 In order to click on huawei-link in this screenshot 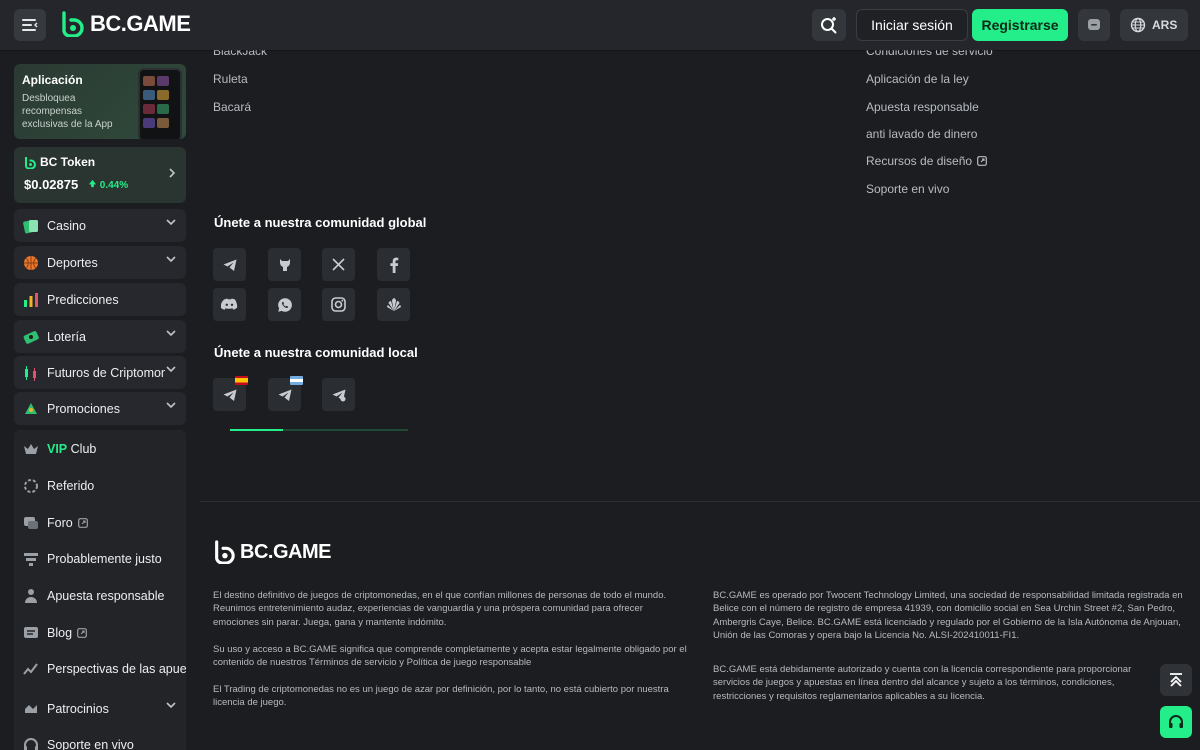, I will do `click(393, 304)`.